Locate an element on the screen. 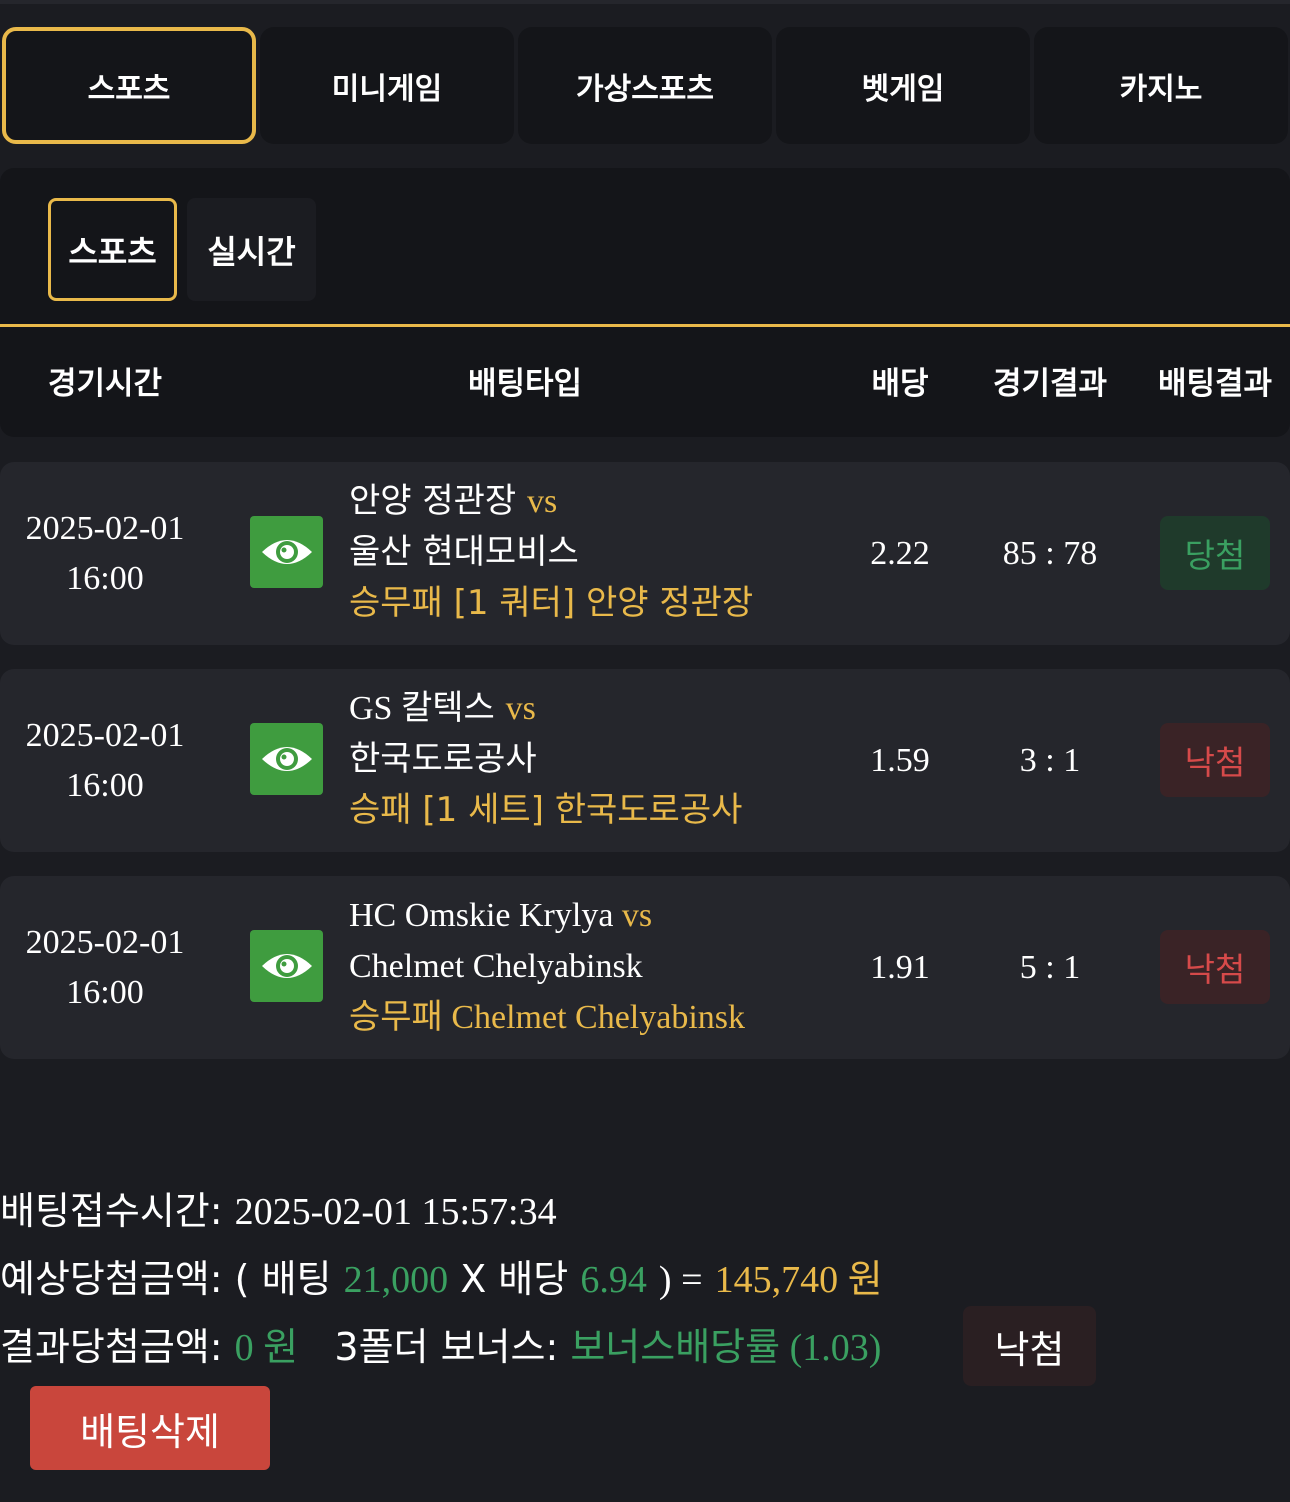 The height and width of the screenshot is (1502, 1290). tab-betgame: 벳게임 is located at coordinates (903, 85).